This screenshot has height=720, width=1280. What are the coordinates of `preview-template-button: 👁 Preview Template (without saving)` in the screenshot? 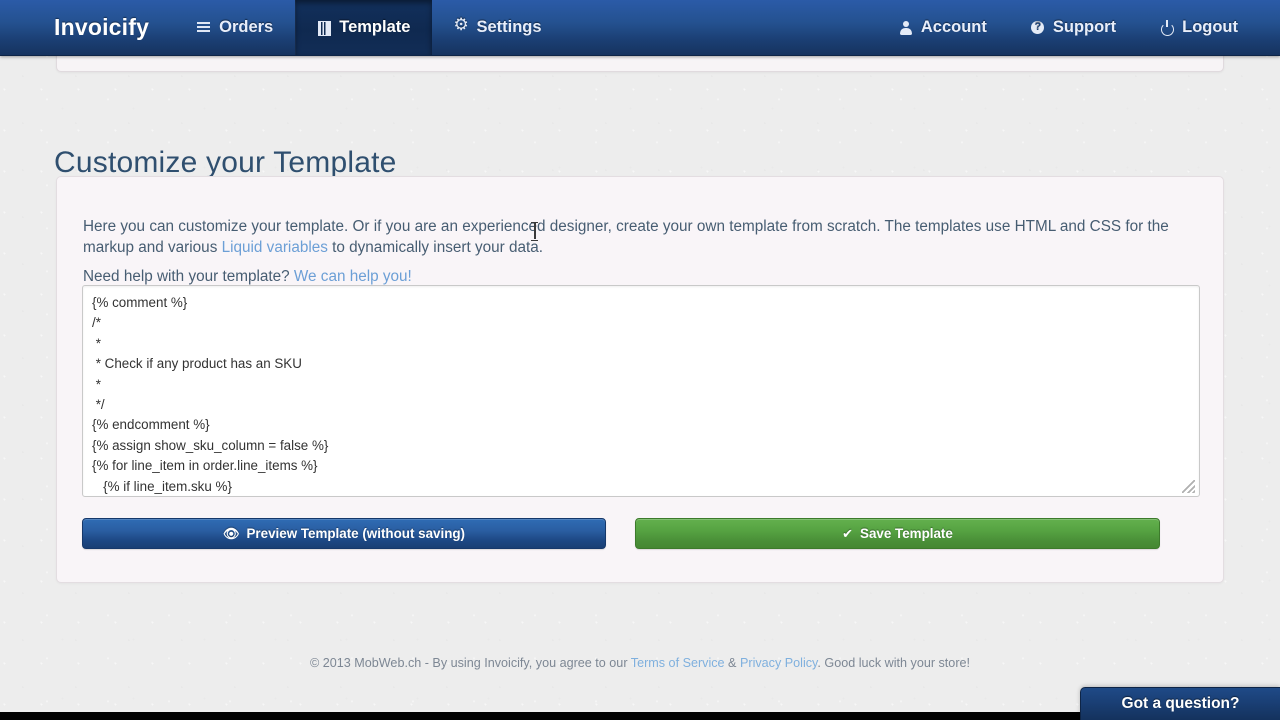 It's located at (344, 533).